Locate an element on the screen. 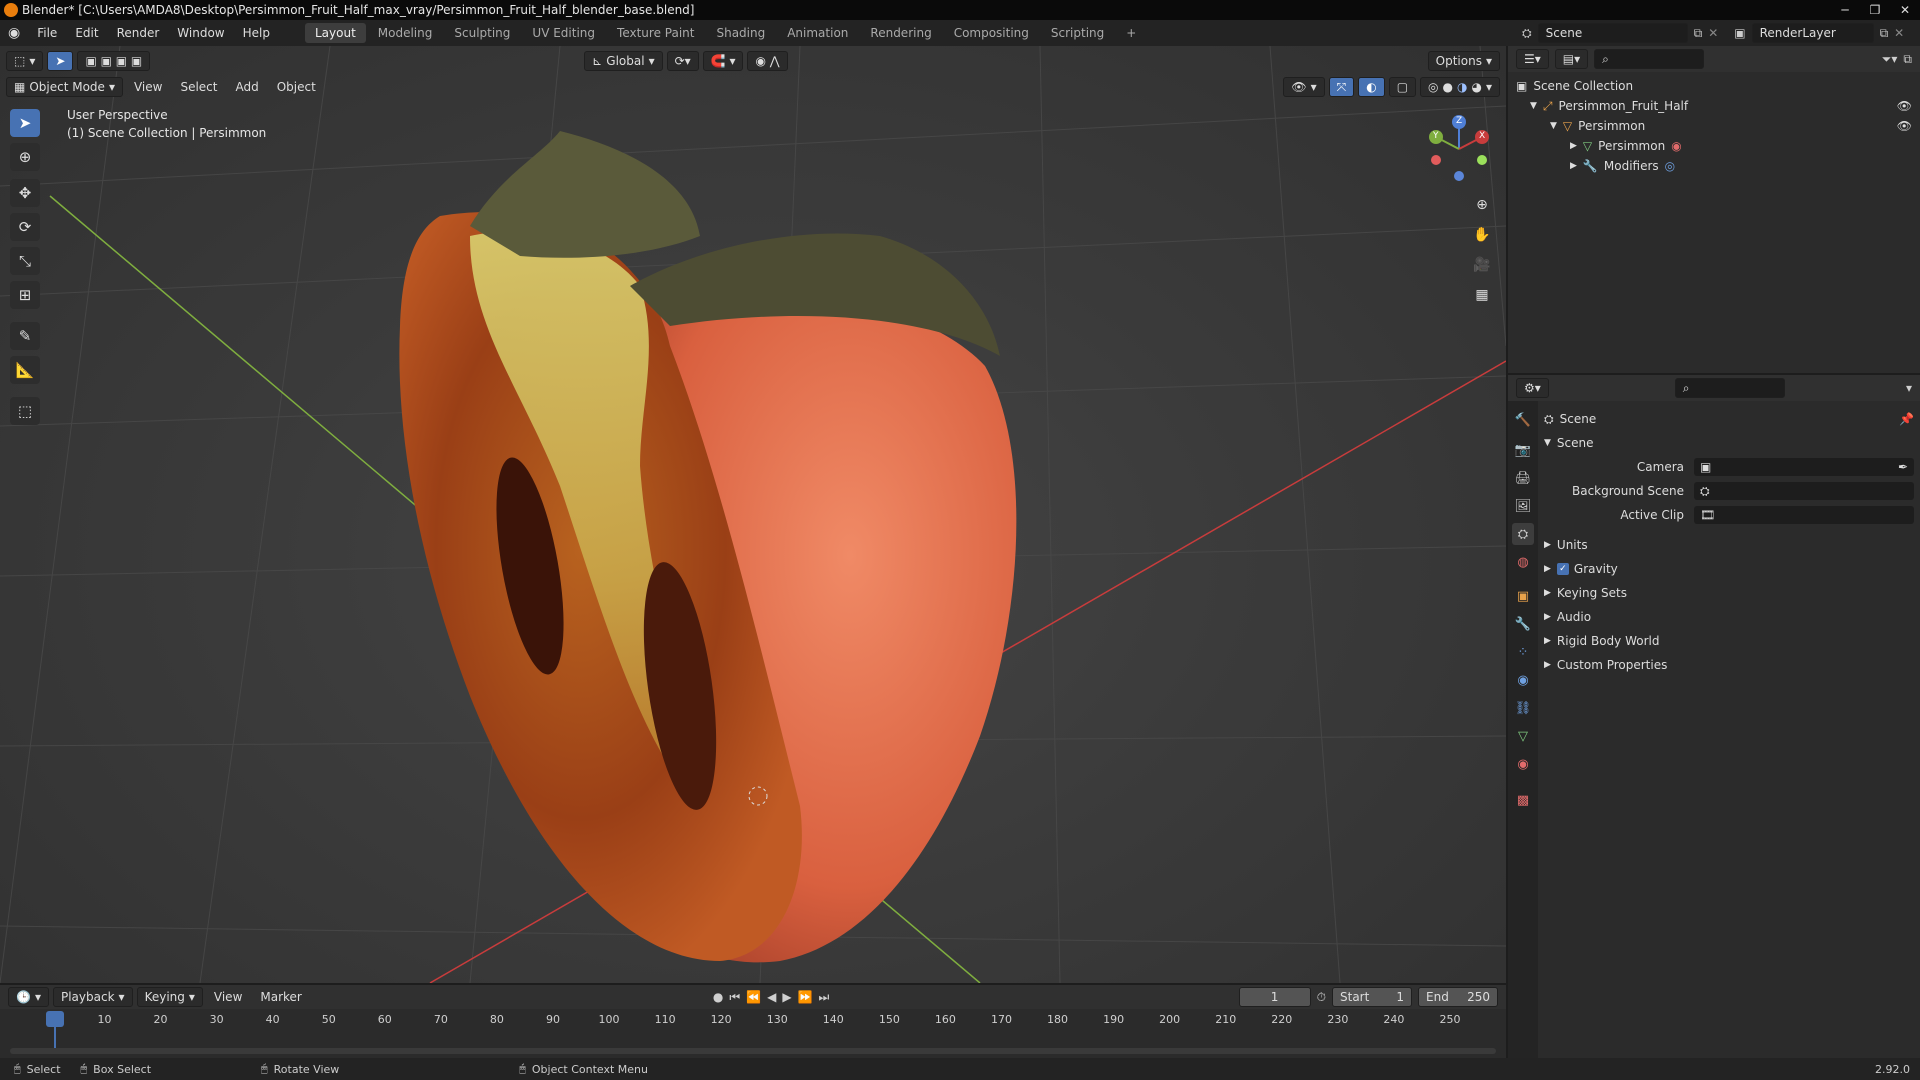 The height and width of the screenshot is (1080, 1920). camera-field: ▣ ✒ is located at coordinates (1804, 467).